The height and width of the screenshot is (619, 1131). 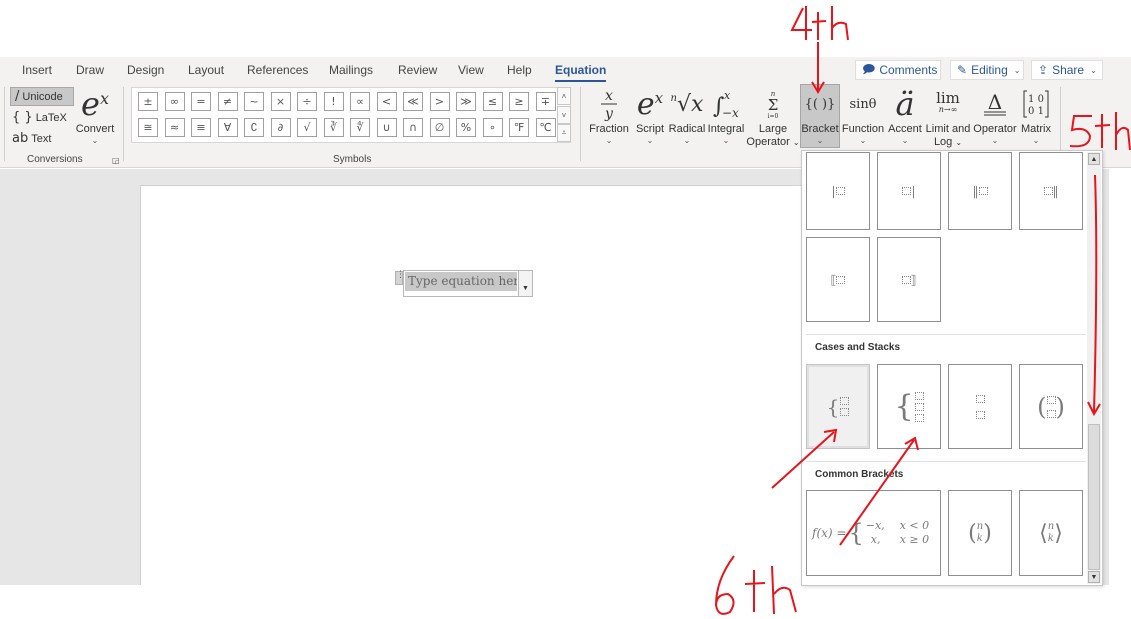 I want to click on symbol-button: ∂, so click(x=280, y=127).